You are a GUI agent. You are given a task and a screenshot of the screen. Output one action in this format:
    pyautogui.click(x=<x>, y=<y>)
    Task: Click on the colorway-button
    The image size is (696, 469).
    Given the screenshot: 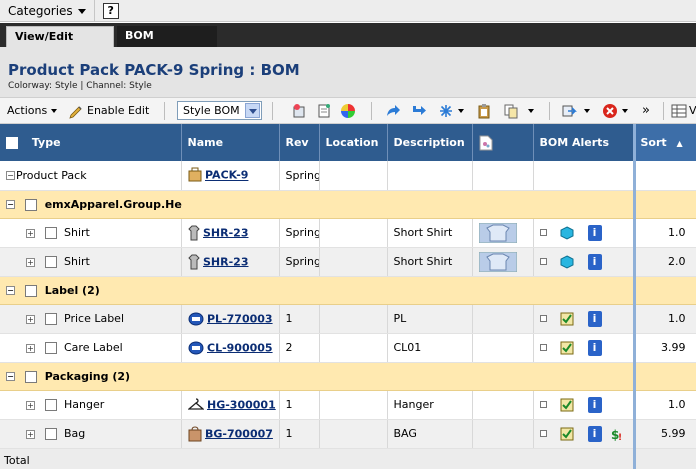 What is the action you would take?
    pyautogui.click(x=348, y=110)
    